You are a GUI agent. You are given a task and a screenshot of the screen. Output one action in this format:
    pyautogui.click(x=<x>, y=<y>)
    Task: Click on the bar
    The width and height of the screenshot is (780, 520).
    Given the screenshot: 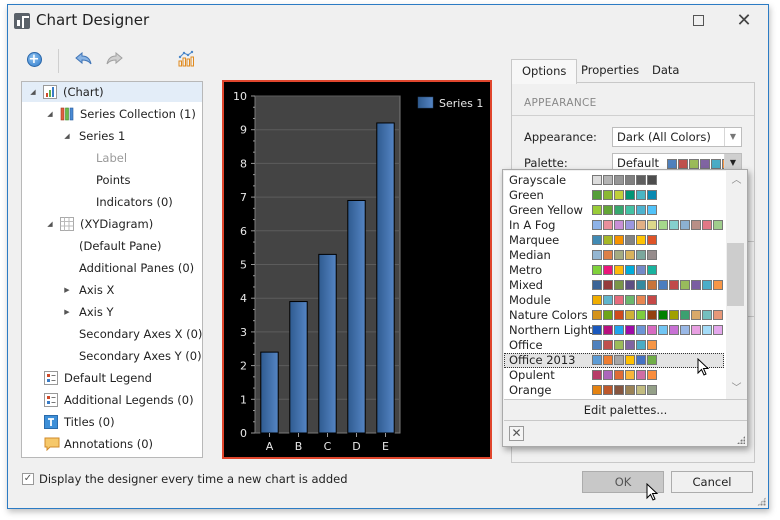 What is the action you would take?
    pyautogui.click(x=298, y=367)
    